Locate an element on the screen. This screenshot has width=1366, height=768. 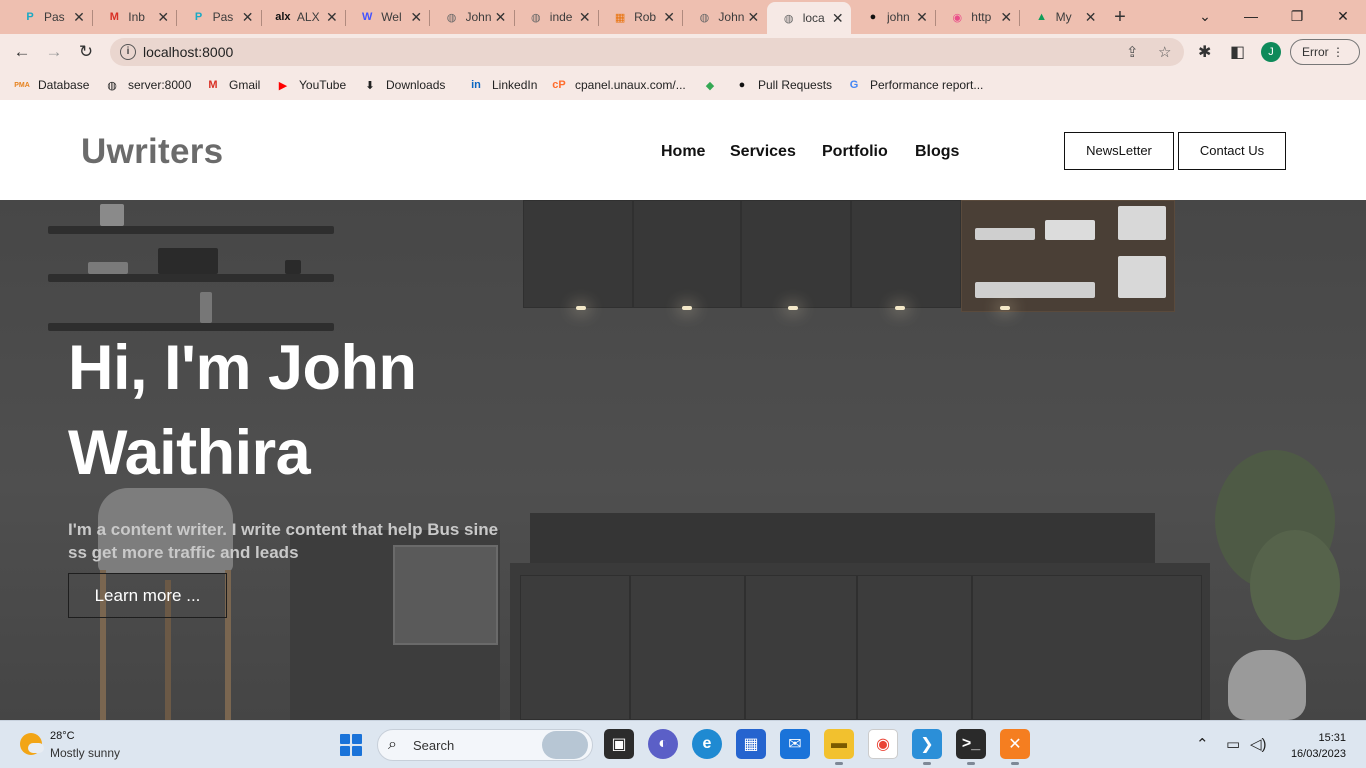
file-explorer-icon: ▬ is located at coordinates (839, 747).